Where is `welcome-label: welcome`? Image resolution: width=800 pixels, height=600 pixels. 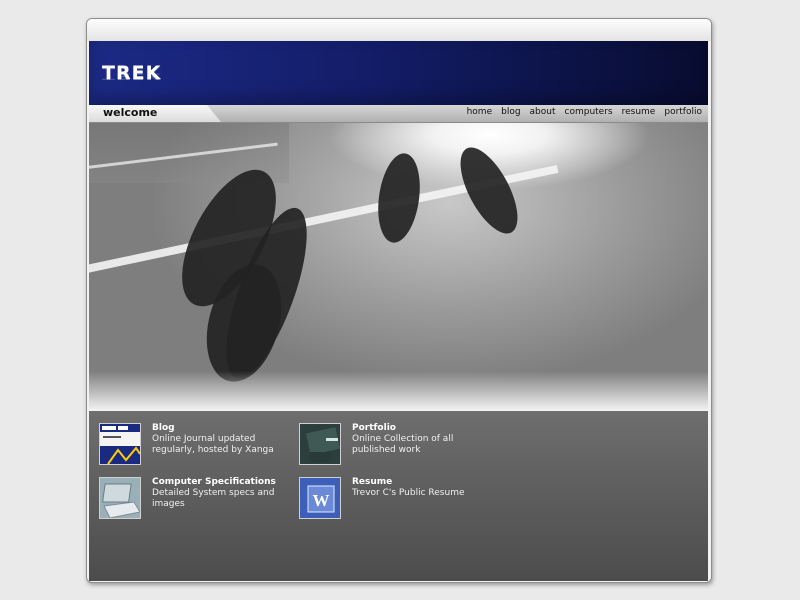 welcome-label: welcome is located at coordinates (130, 112).